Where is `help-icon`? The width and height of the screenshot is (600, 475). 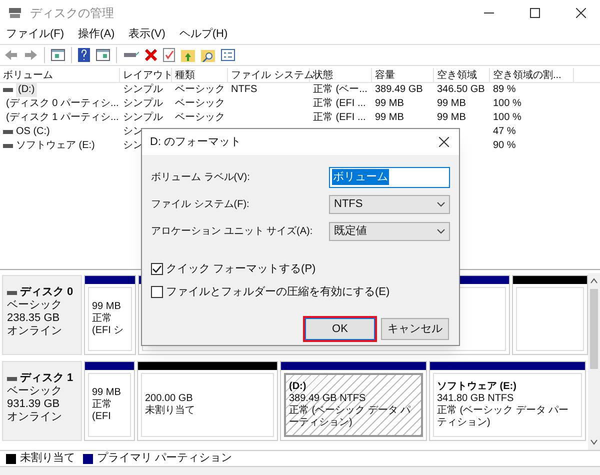
help-icon is located at coordinates (84, 55).